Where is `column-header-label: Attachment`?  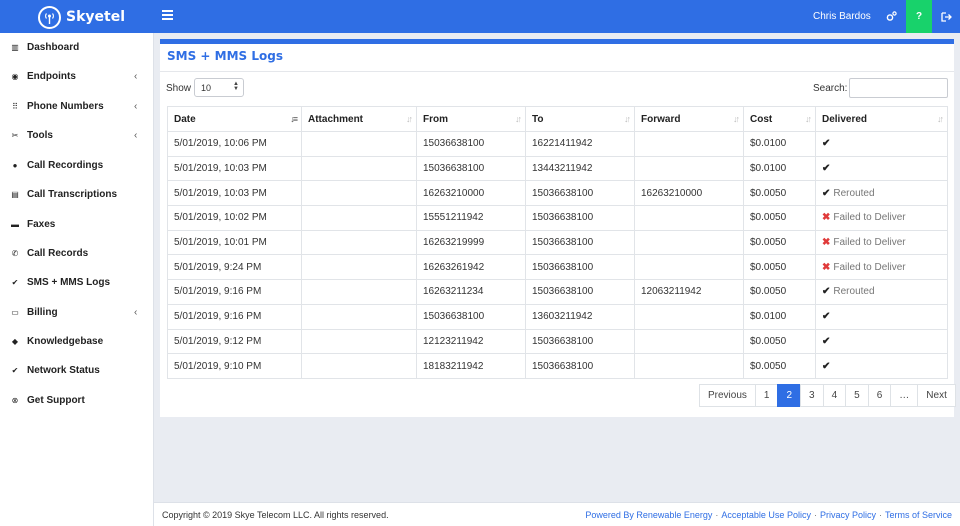
column-header-label: Attachment is located at coordinates (336, 119).